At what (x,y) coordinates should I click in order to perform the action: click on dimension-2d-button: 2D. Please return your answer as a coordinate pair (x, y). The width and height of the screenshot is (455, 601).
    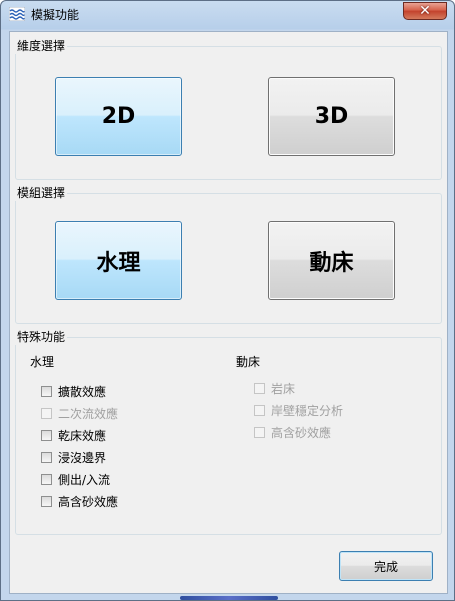
    Looking at the image, I should click on (118, 116).